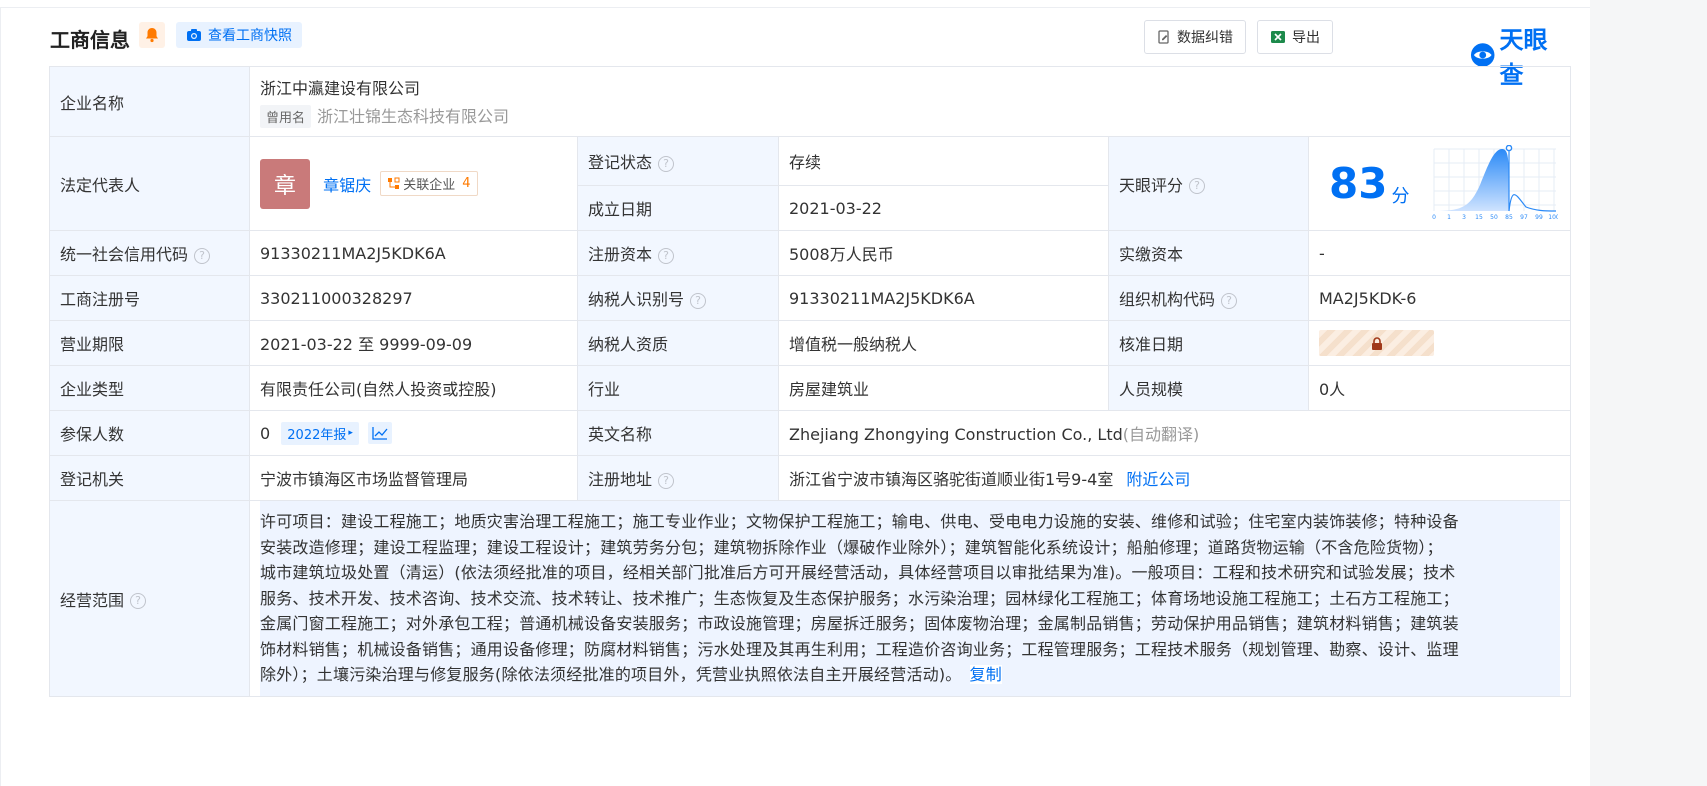 This screenshot has width=1707, height=786. I want to click on legal-rep-cell: 章 章锯庆 关联企业 4, so click(413, 183).